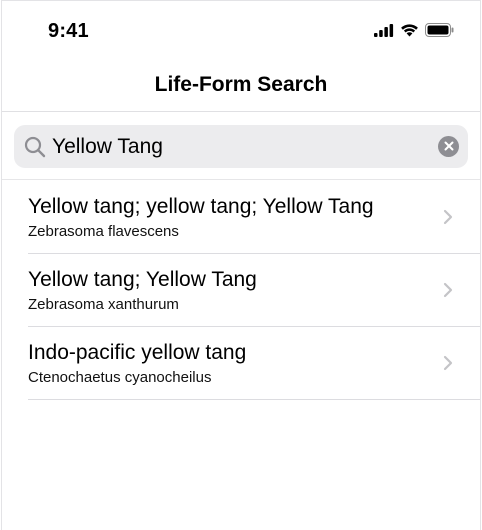  I want to click on search-input, so click(240, 146).